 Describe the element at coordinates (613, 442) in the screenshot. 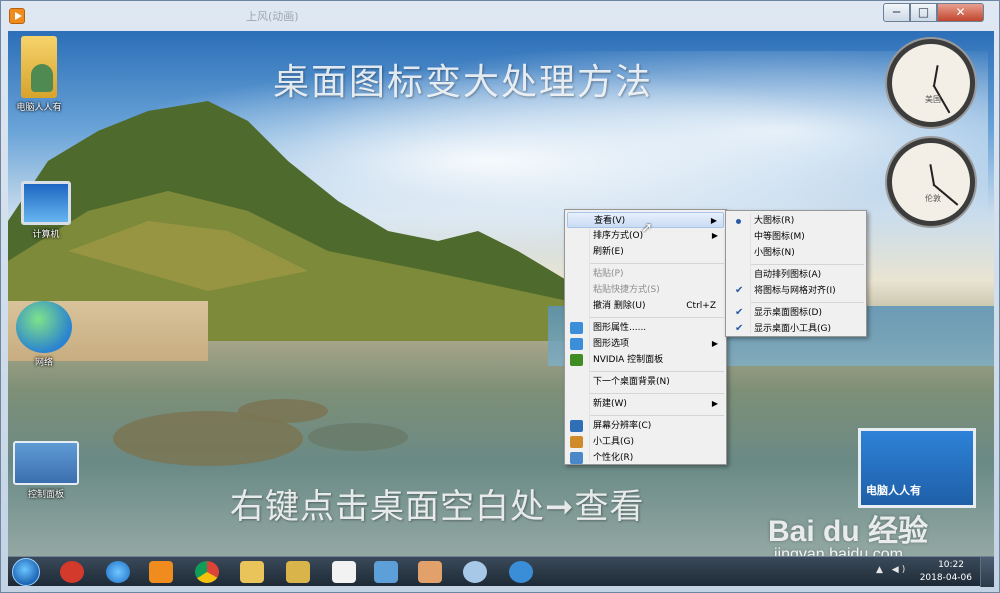

I see `menu-item-label: 小工具(G)` at that location.